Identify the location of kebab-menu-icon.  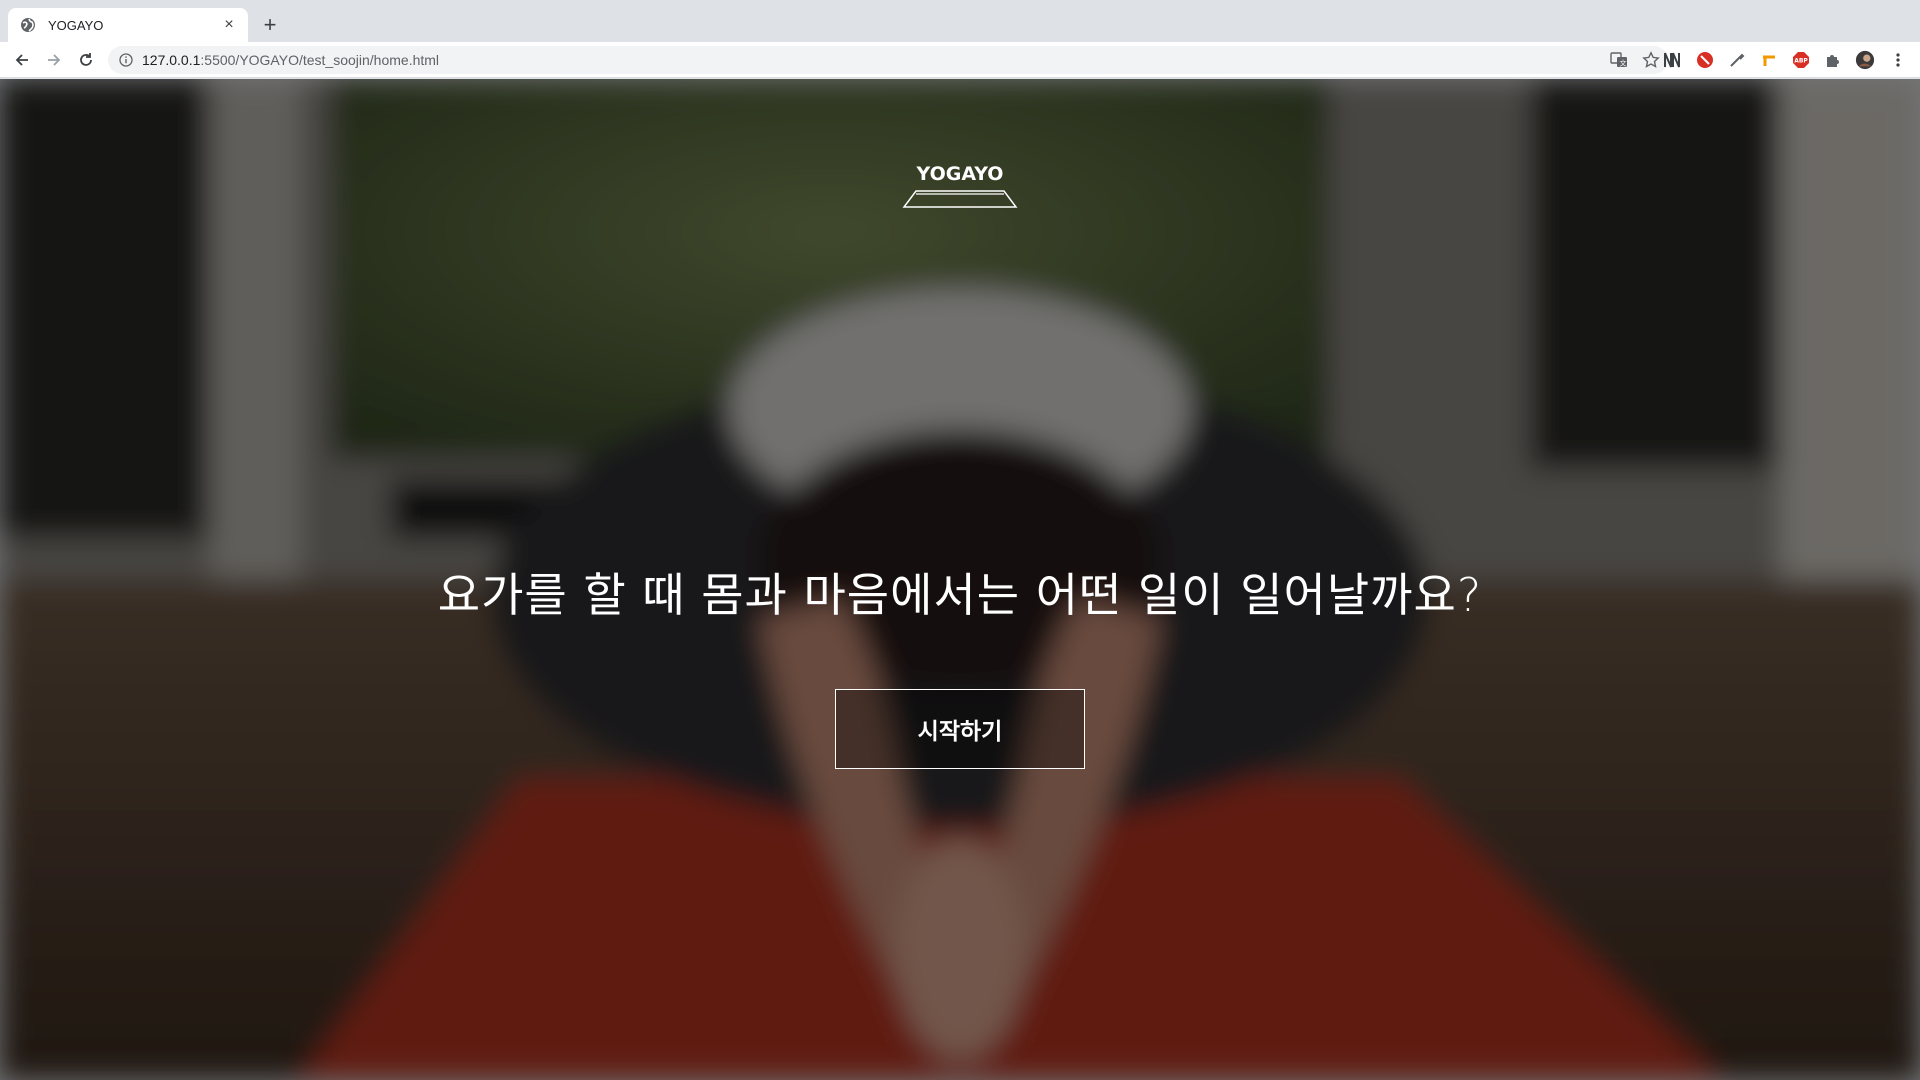
(1898, 60).